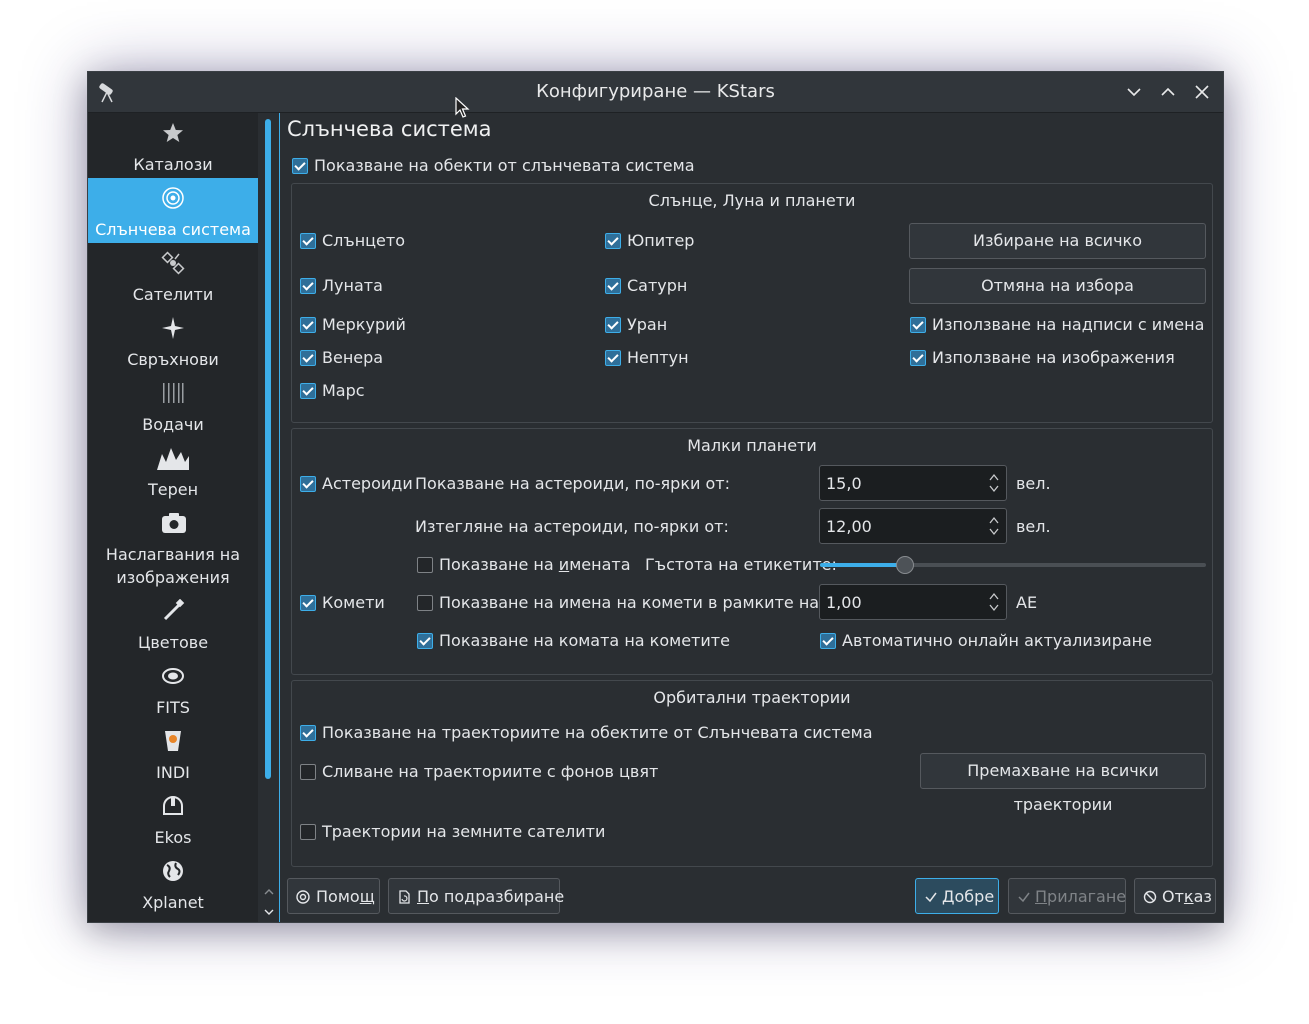 The width and height of the screenshot is (1309, 1024). I want to click on sidebar-item-satellites: Сателити, so click(173, 275).